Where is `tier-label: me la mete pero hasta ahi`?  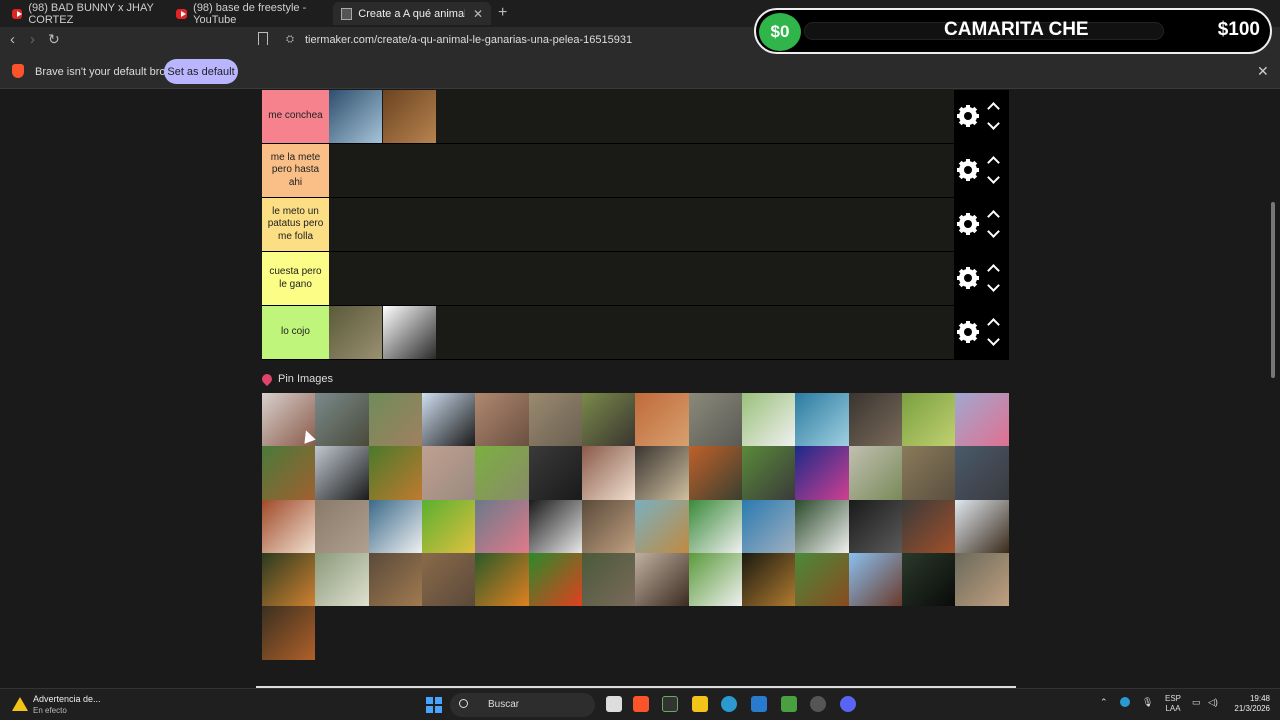 tier-label: me la mete pero hasta ahi is located at coordinates (295, 170).